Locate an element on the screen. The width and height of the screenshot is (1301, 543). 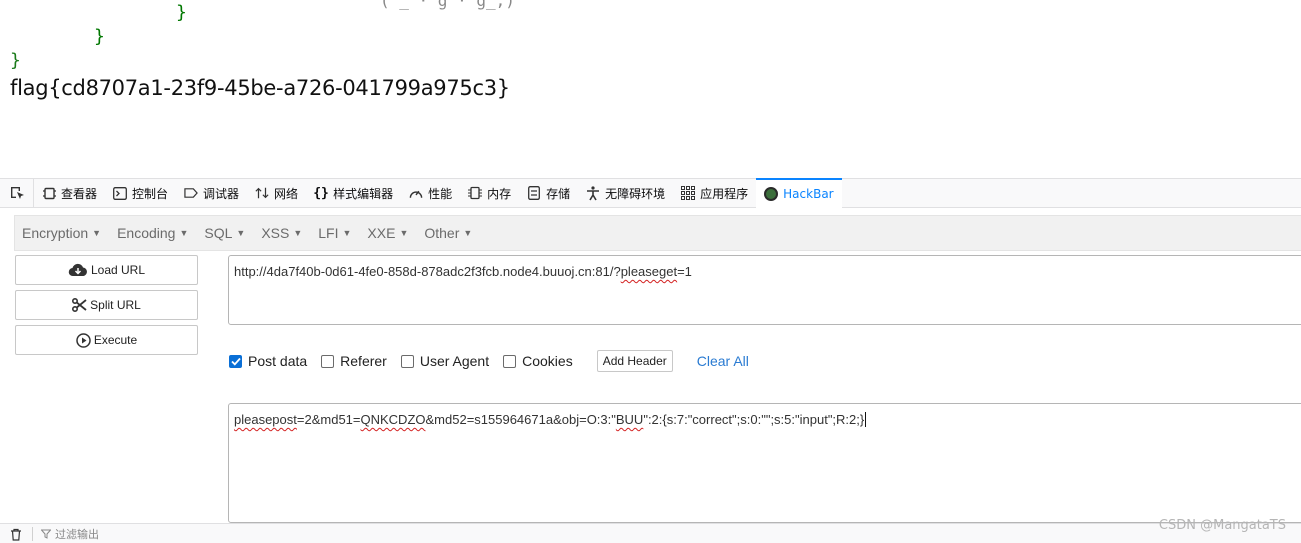
cookies-checkbox is located at coordinates (510, 361).